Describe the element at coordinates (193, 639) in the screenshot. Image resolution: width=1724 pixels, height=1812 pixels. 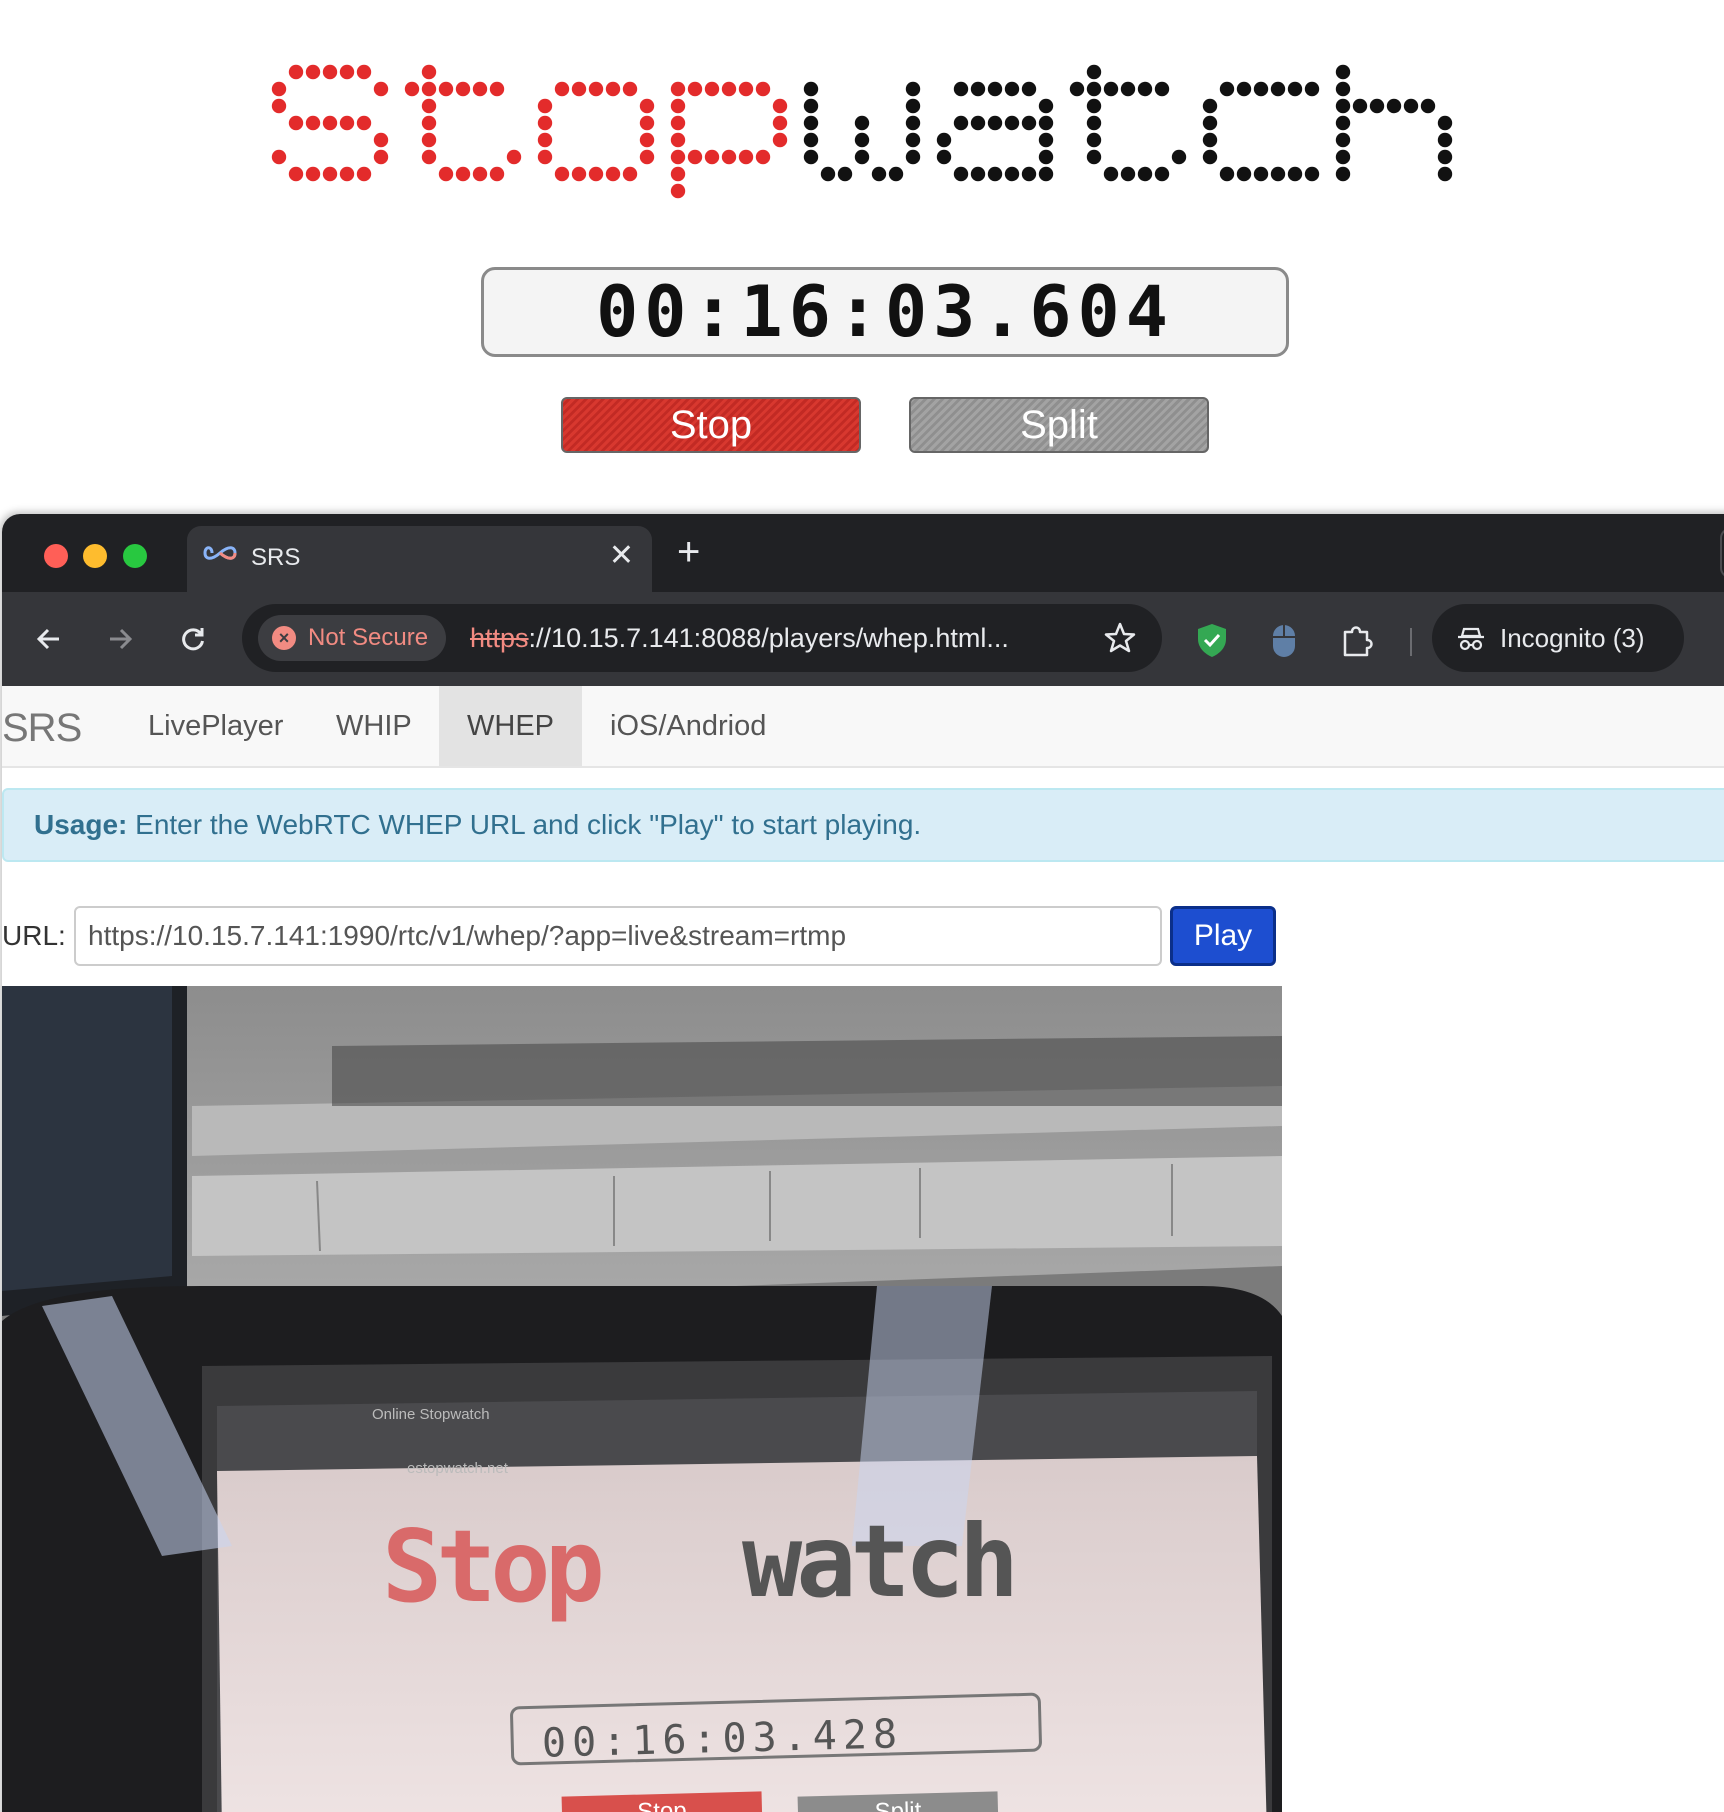
I see `reload-icon` at that location.